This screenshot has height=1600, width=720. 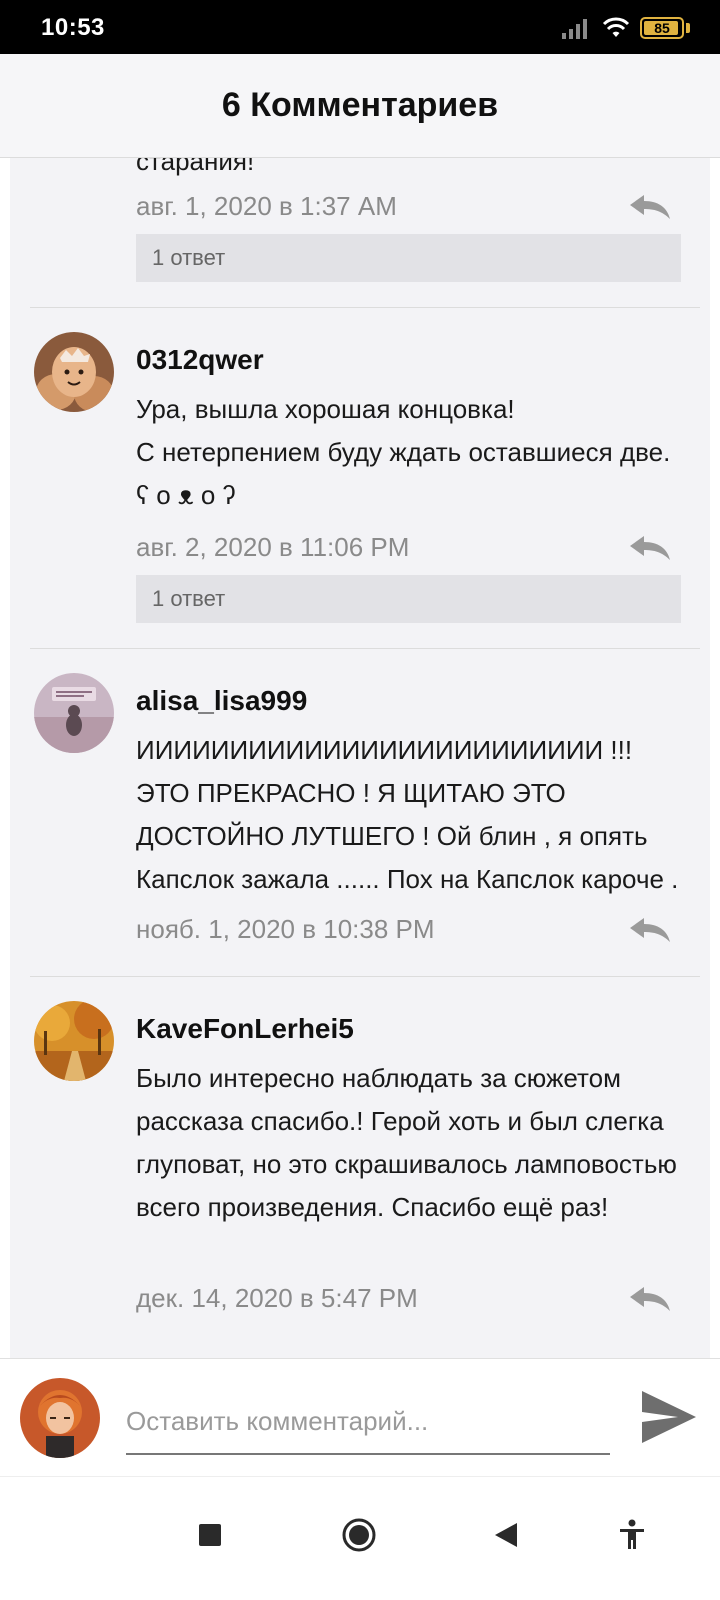 I want to click on recents-button, so click(x=210, y=1535).